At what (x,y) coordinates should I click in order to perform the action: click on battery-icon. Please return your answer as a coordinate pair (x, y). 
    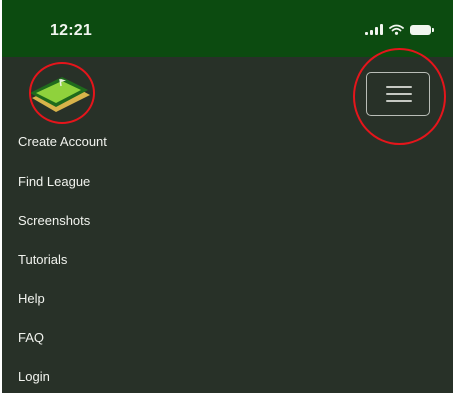
    Looking at the image, I should click on (422, 29).